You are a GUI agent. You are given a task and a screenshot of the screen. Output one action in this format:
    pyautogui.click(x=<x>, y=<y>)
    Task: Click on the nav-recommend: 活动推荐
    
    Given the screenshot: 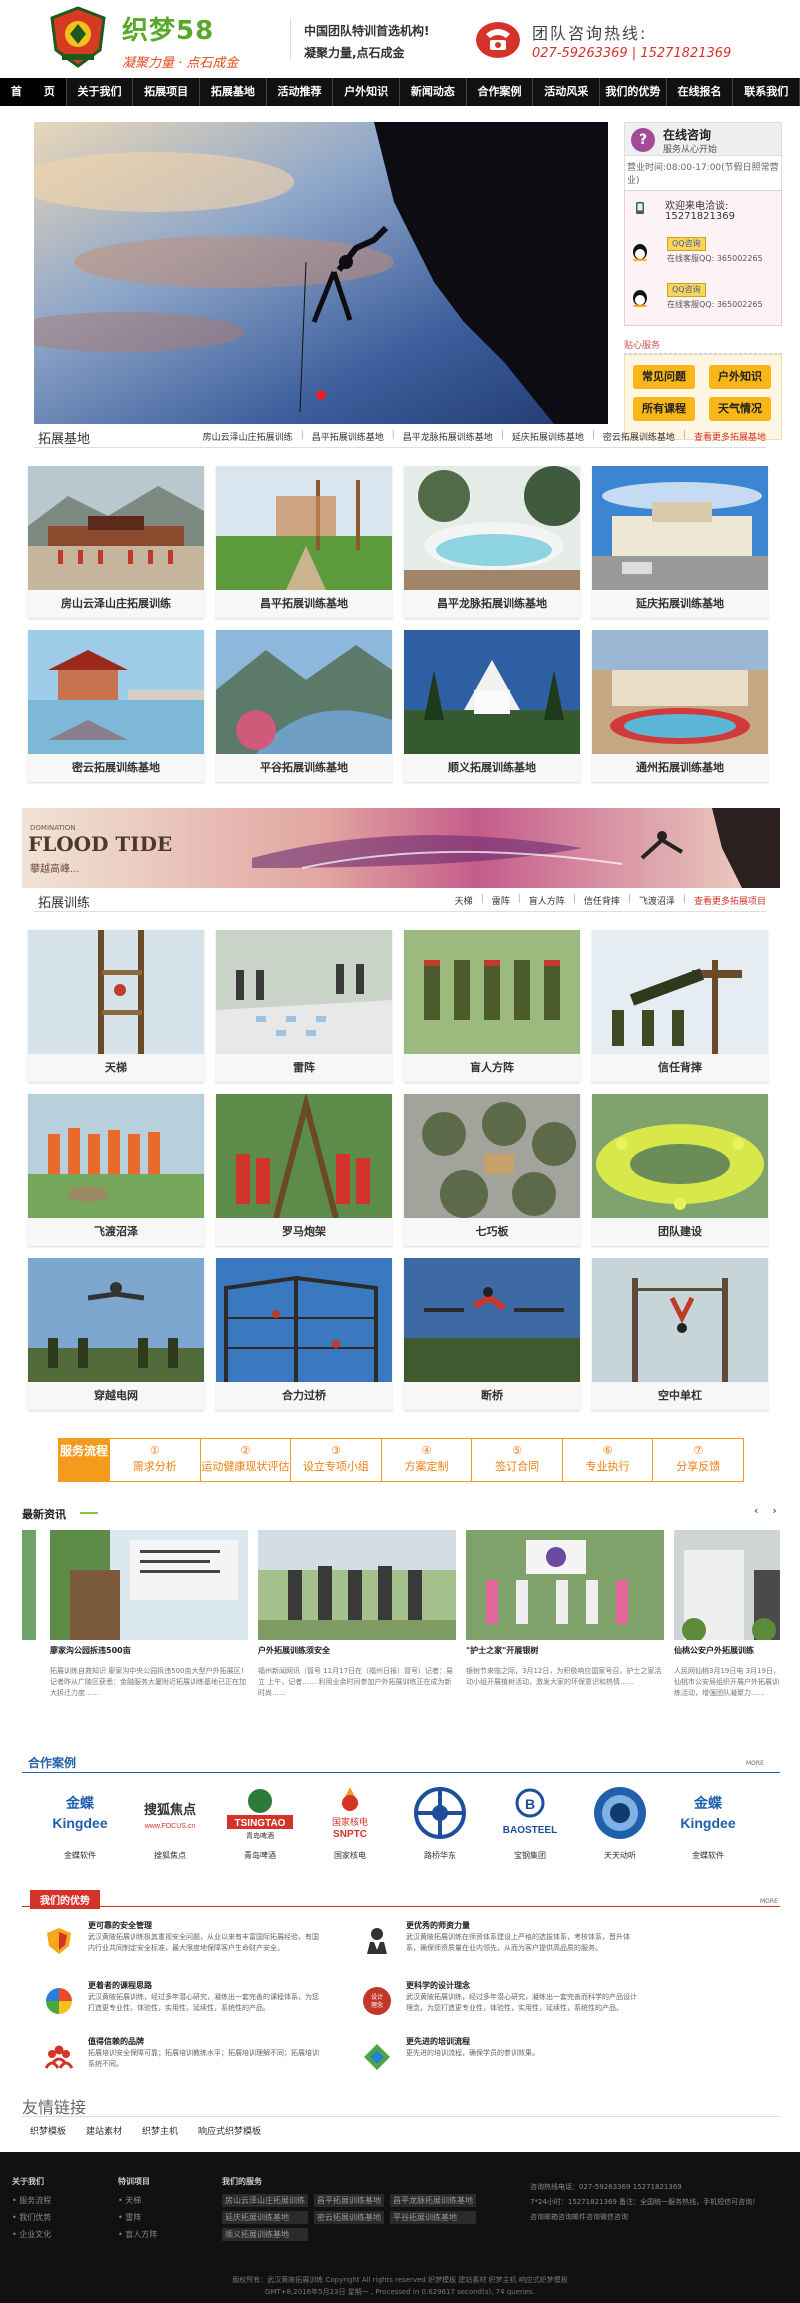 What is the action you would take?
    pyautogui.click(x=300, y=92)
    